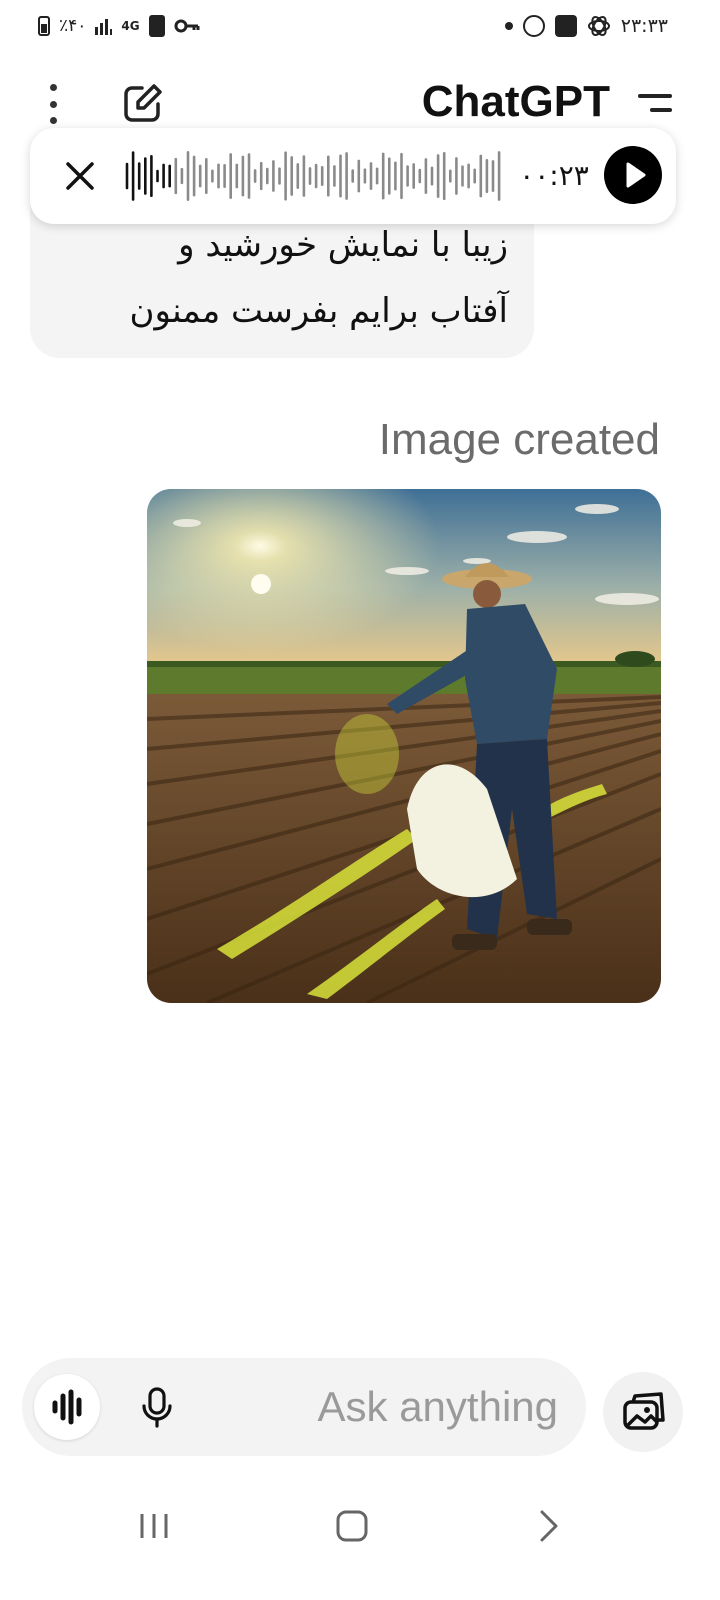 The height and width of the screenshot is (1600, 720). What do you see at coordinates (318, 311) in the screenshot?
I see `user-message-line: آفتاب برایم بفرست ممنون` at bounding box center [318, 311].